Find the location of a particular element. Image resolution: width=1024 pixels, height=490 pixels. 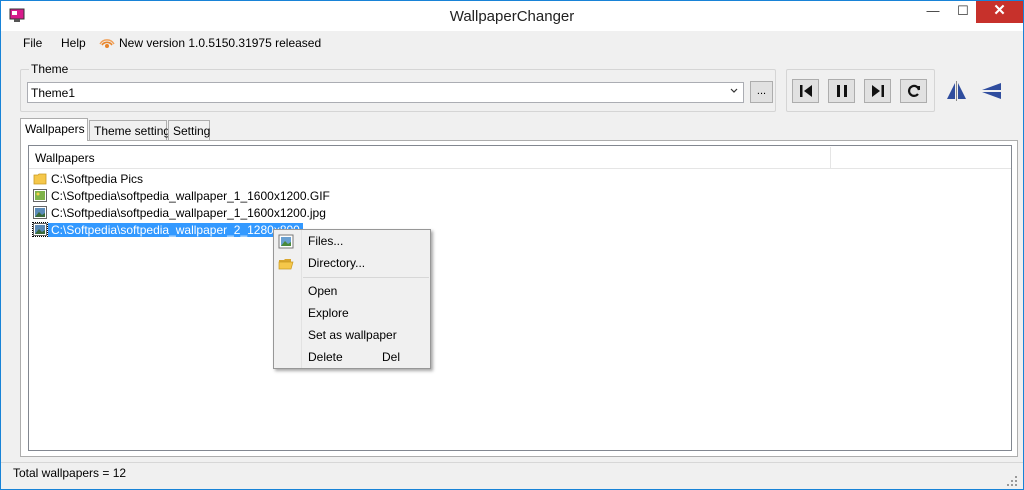

title-bar: WallpaperChanger — ☐ ✕ is located at coordinates (512, 16).